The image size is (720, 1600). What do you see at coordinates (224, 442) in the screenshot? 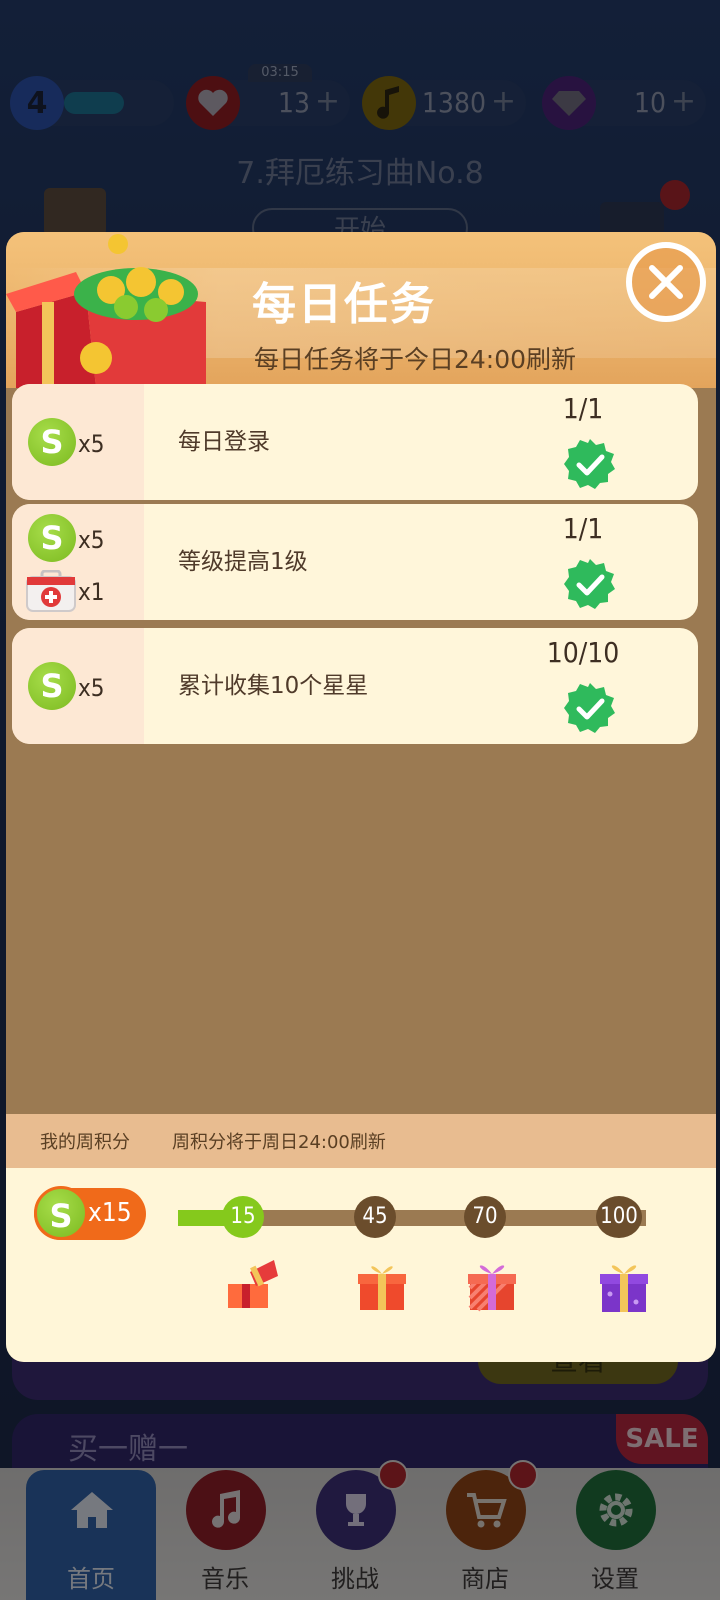
I see `task-name: 每日登录` at bounding box center [224, 442].